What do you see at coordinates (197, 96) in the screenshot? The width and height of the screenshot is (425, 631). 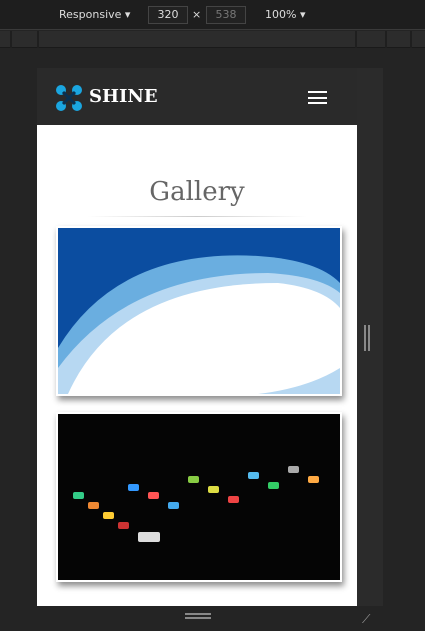 I see `navbar: SHINE` at bounding box center [197, 96].